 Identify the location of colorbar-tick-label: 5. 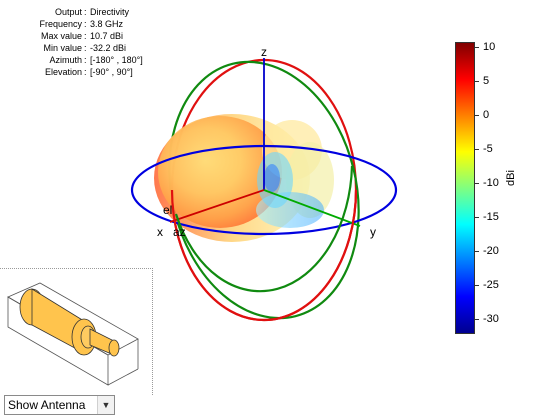
(486, 80).